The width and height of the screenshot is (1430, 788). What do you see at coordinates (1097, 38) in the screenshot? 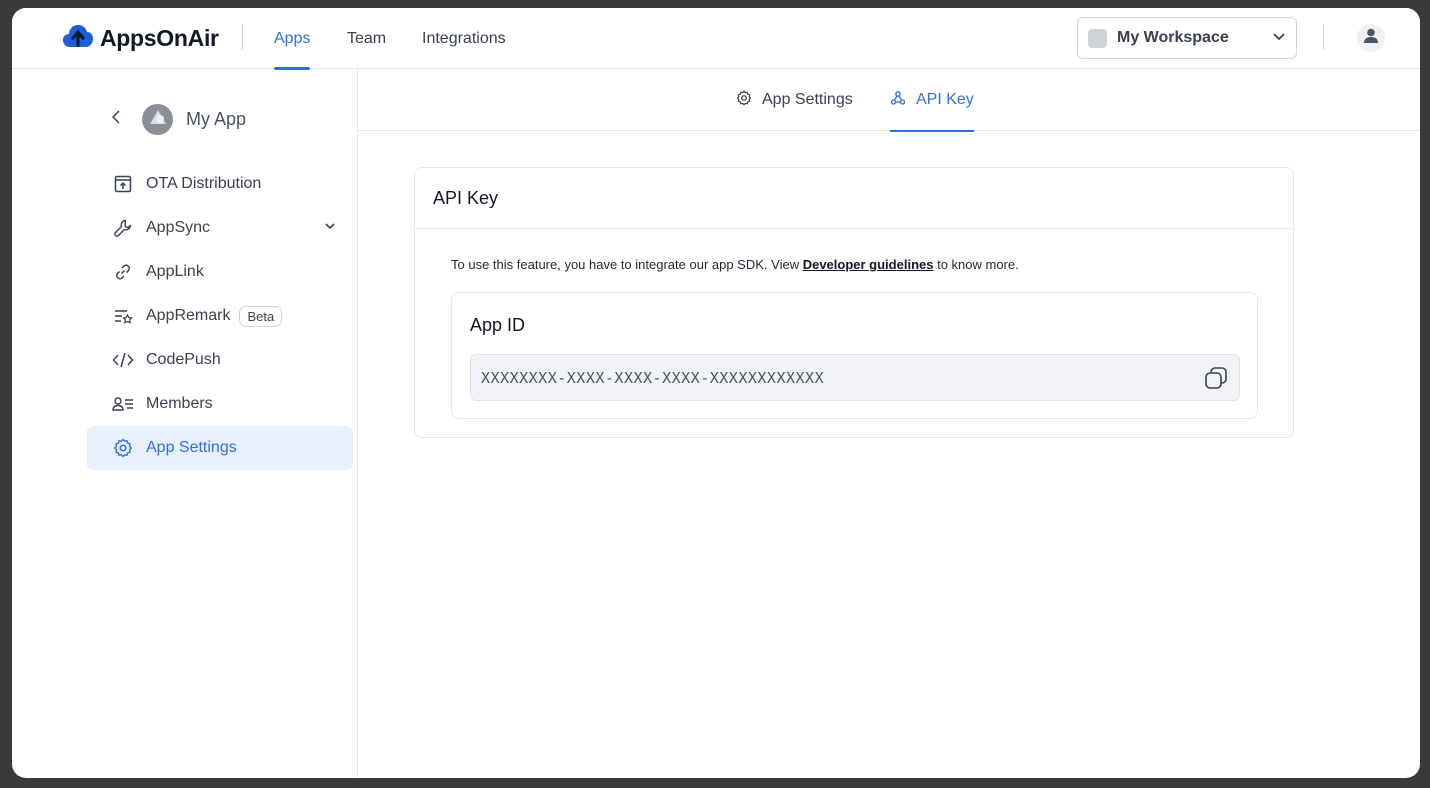
I see `workspace-icon` at bounding box center [1097, 38].